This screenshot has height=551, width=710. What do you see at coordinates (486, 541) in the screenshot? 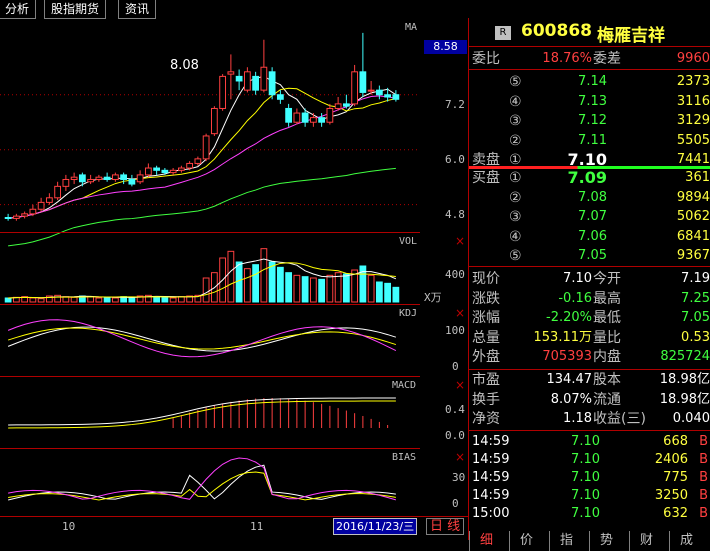
I see `bottom-tab: 细` at bounding box center [486, 541].